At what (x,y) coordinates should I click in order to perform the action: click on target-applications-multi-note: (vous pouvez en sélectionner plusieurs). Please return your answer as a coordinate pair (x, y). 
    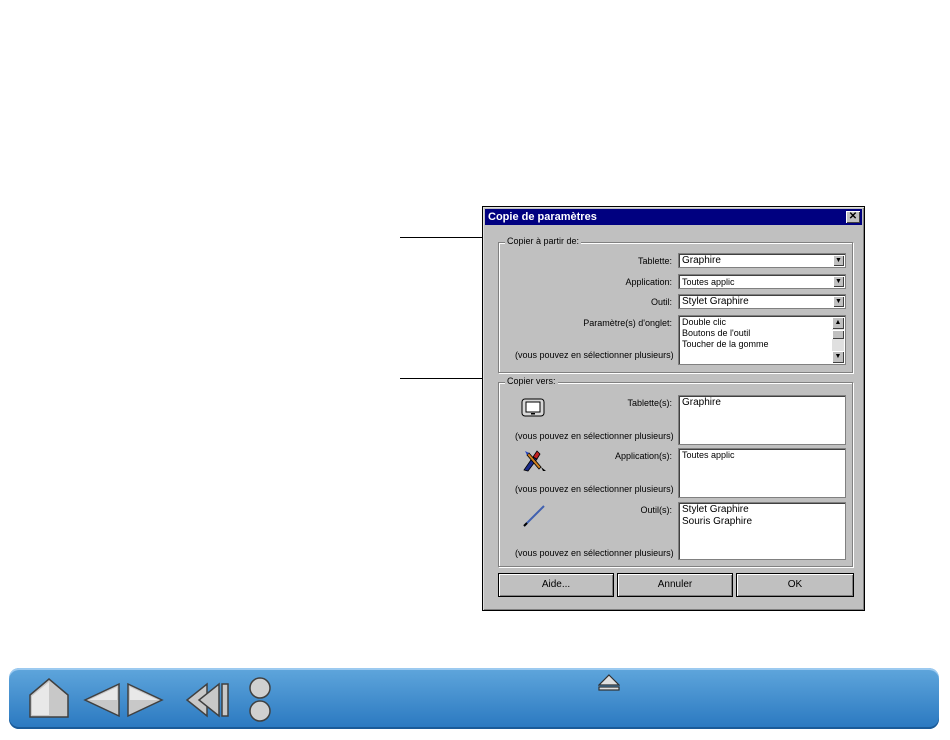
    Looking at the image, I should click on (594, 489).